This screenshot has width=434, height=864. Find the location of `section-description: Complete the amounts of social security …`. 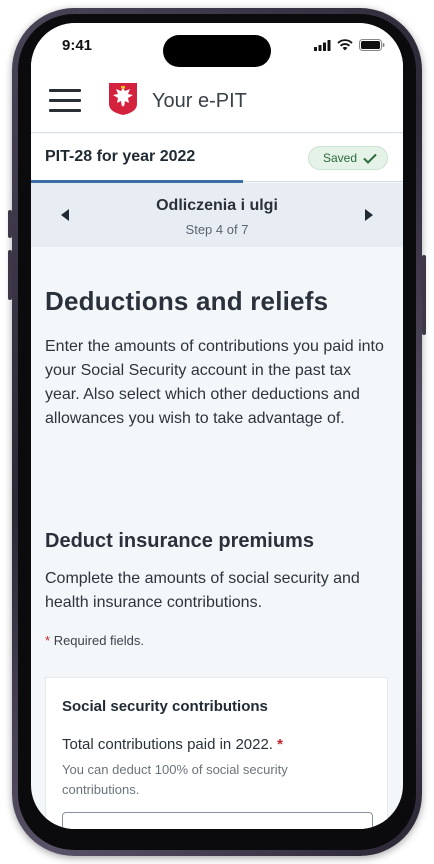

section-description: Complete the amounts of social security … is located at coordinates (202, 590).